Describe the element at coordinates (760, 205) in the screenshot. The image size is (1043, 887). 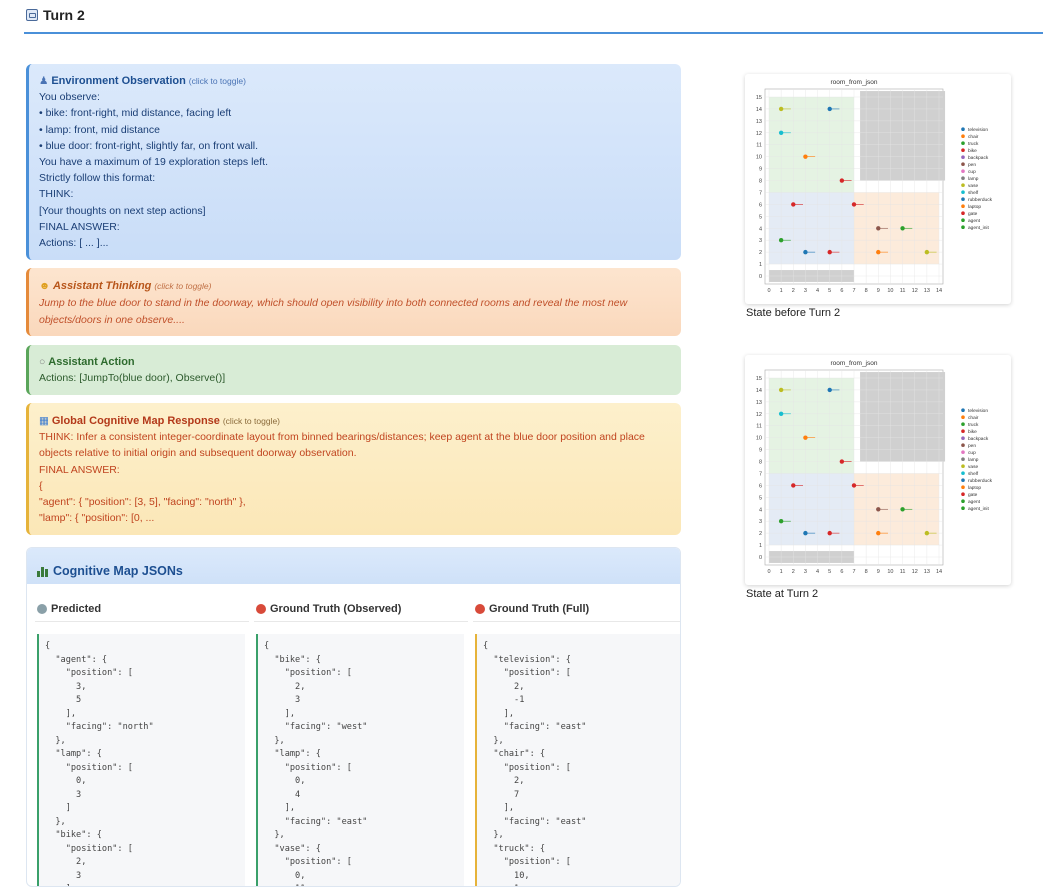
I see `y-tick-label: 6` at that location.